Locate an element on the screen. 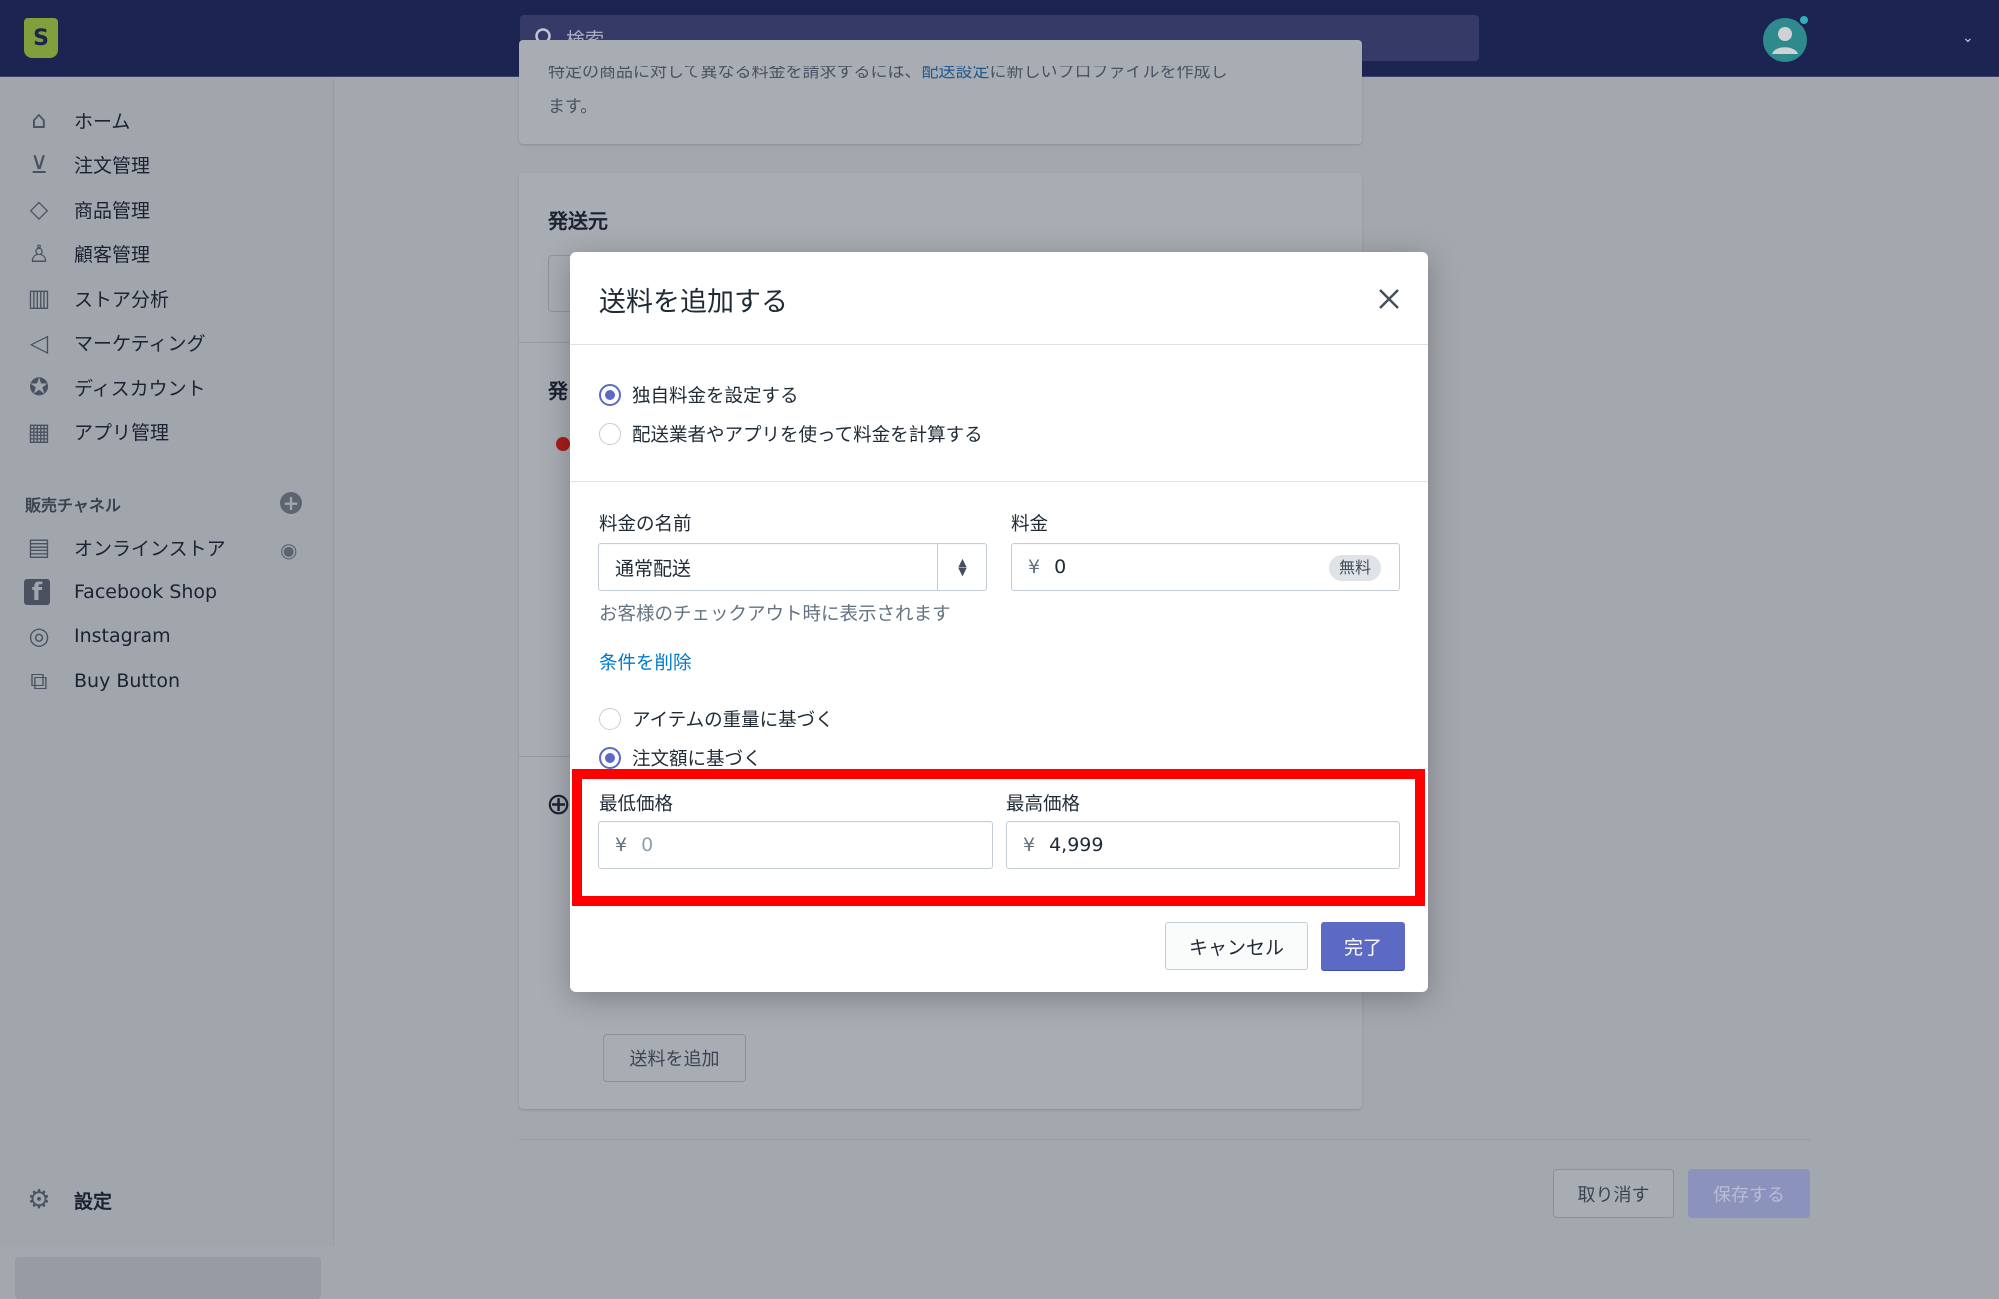  max-price-label: 最高価格 is located at coordinates (1043, 804).